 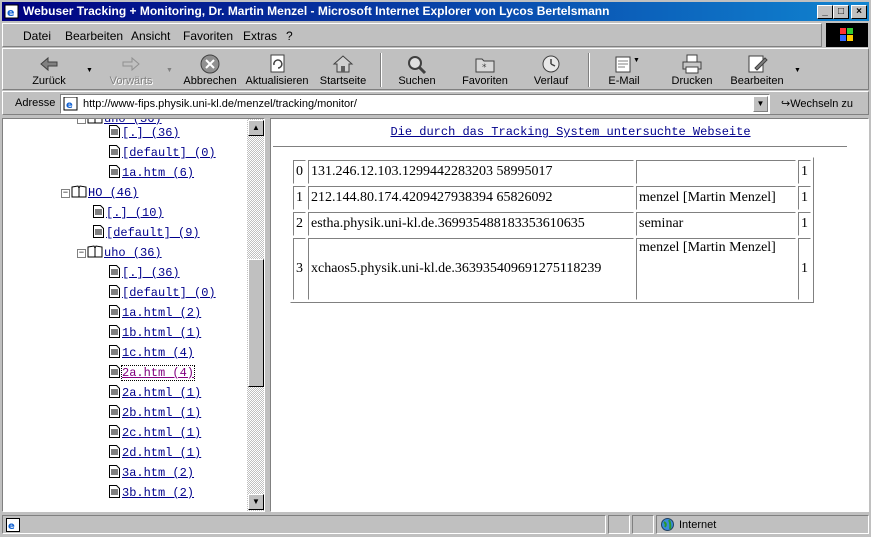 I want to click on cell-host: 212.144.80.174.4209427938394 65826092, so click(x=471, y=198).